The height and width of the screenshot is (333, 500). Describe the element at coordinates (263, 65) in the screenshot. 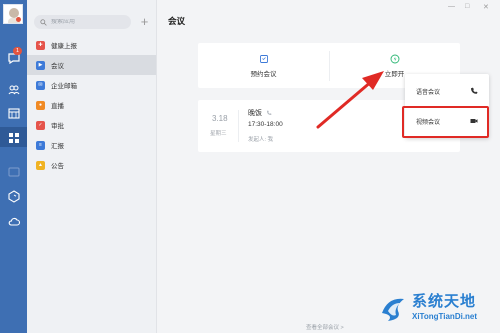

I see `schedule-meeting-button: 预约会议` at that location.